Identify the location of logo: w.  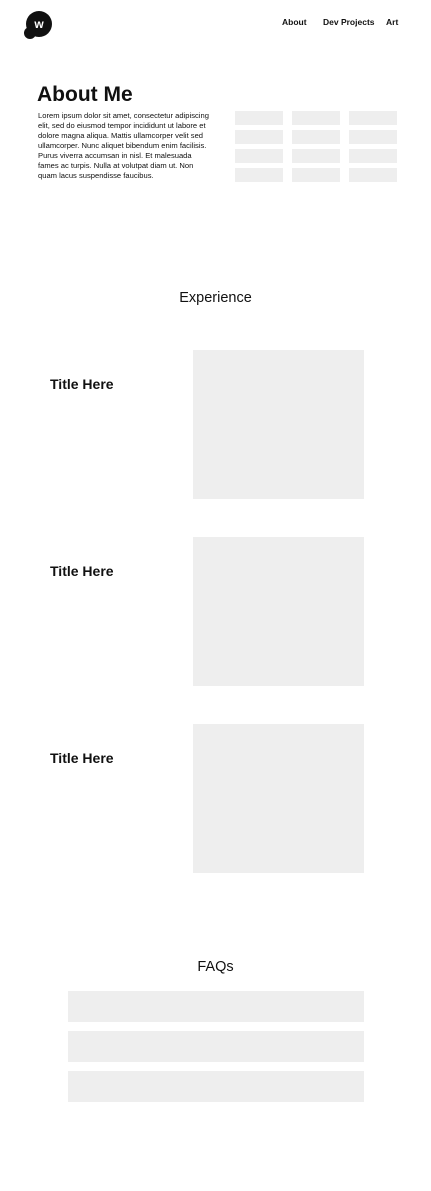
(38, 25).